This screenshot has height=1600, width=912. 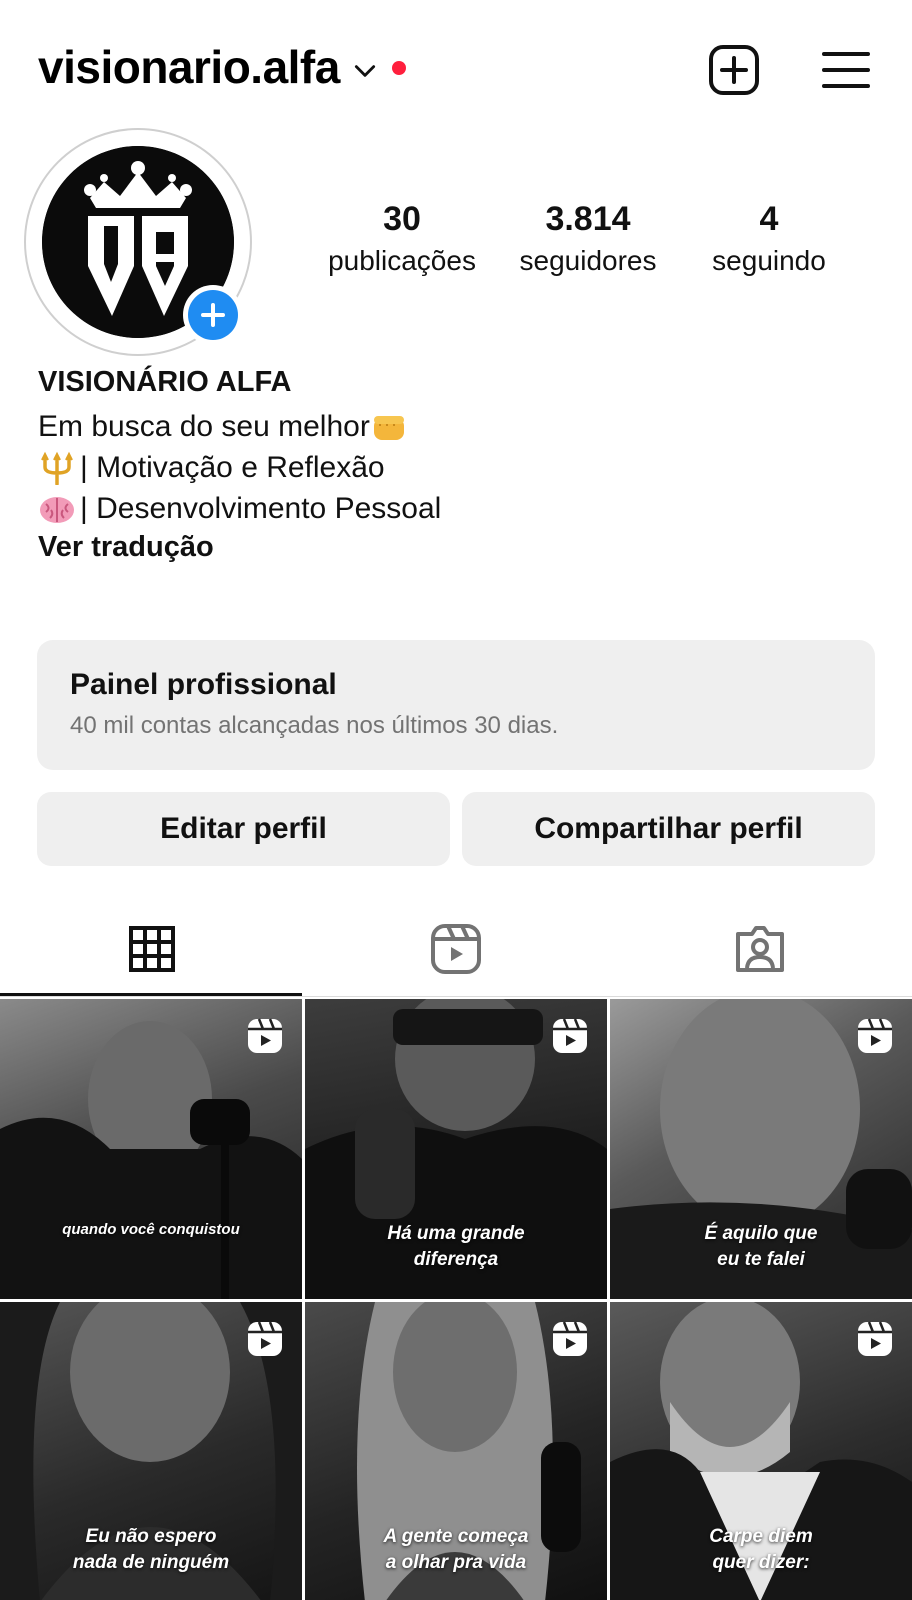 What do you see at coordinates (189, 67) in the screenshot?
I see `username: visionario.alfa` at bounding box center [189, 67].